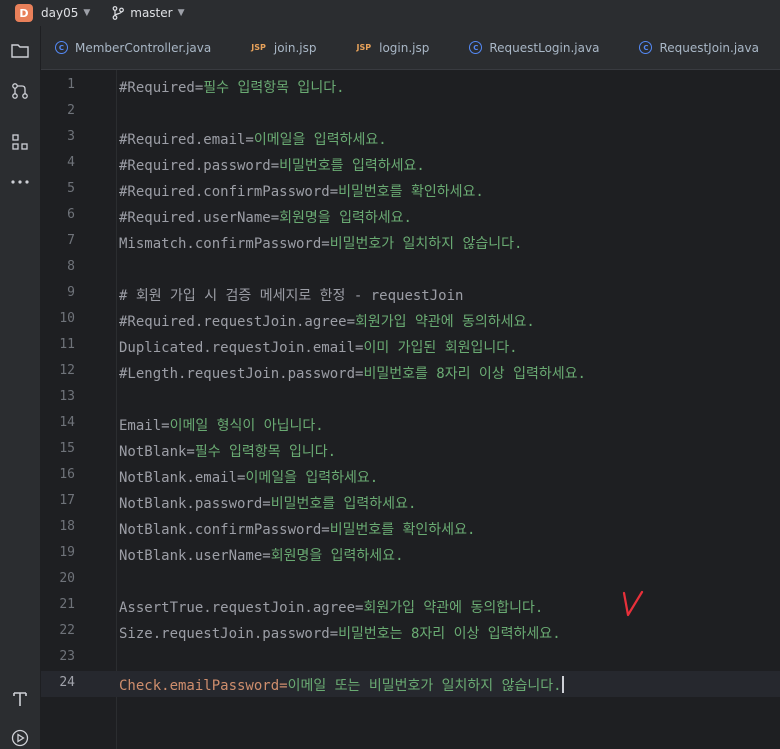  I want to click on line-number: 18, so click(67, 526).